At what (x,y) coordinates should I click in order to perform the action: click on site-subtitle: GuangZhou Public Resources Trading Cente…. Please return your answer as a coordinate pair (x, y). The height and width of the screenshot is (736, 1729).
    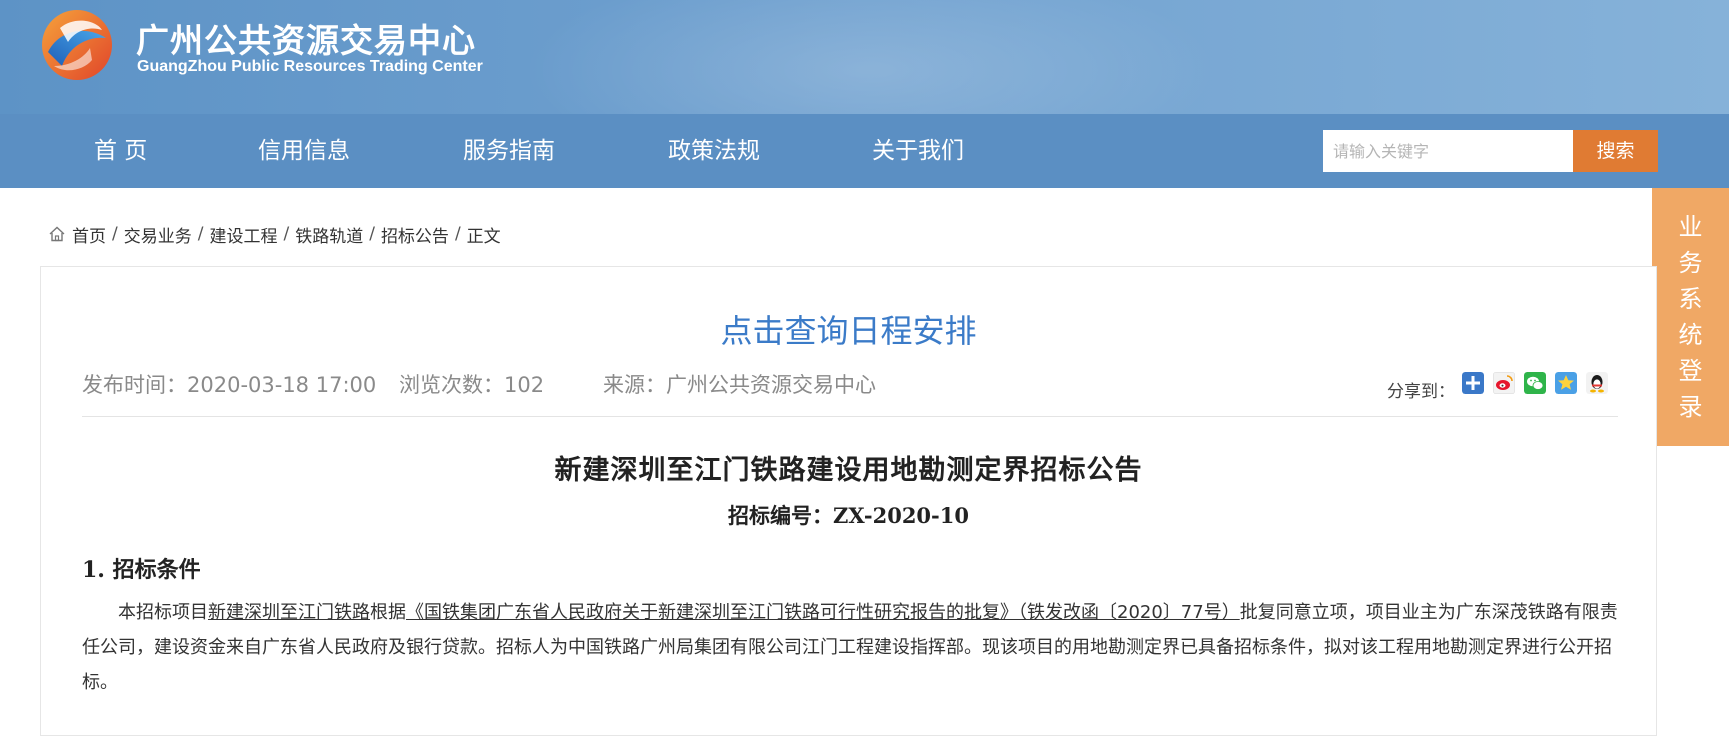
    Looking at the image, I should click on (310, 66).